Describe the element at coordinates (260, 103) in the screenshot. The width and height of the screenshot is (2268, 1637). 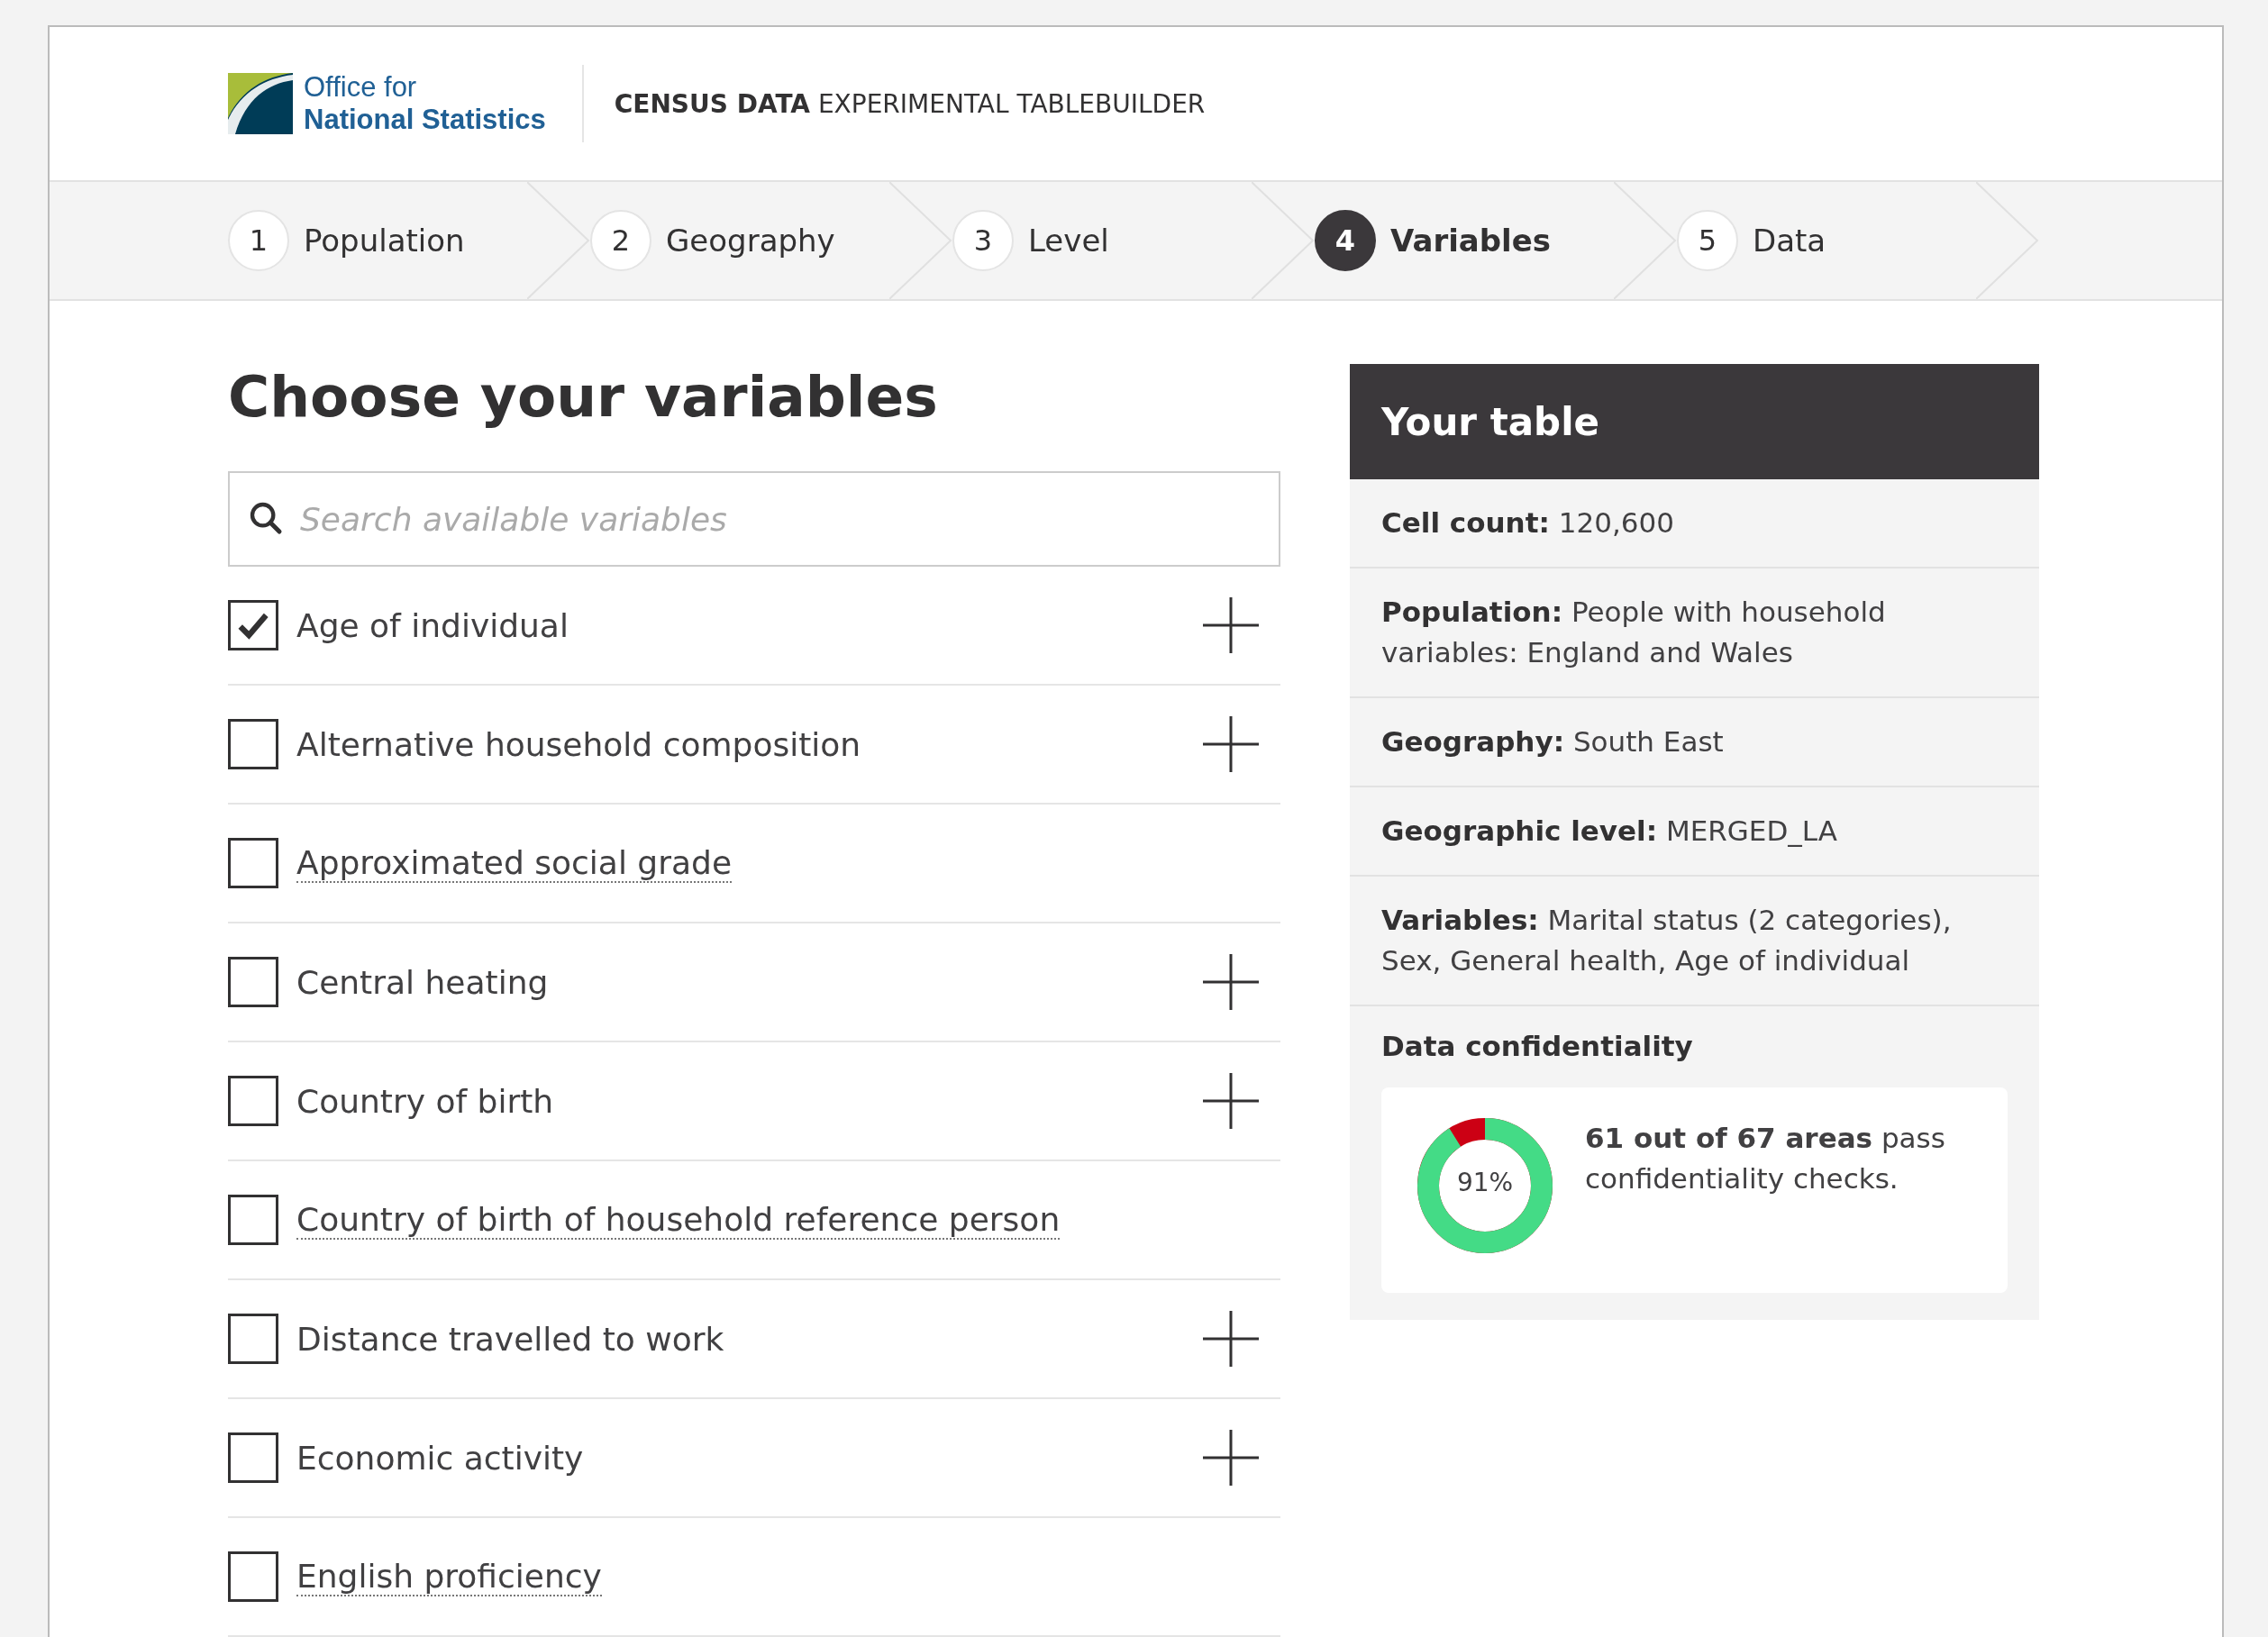
I see `logo-icon` at that location.